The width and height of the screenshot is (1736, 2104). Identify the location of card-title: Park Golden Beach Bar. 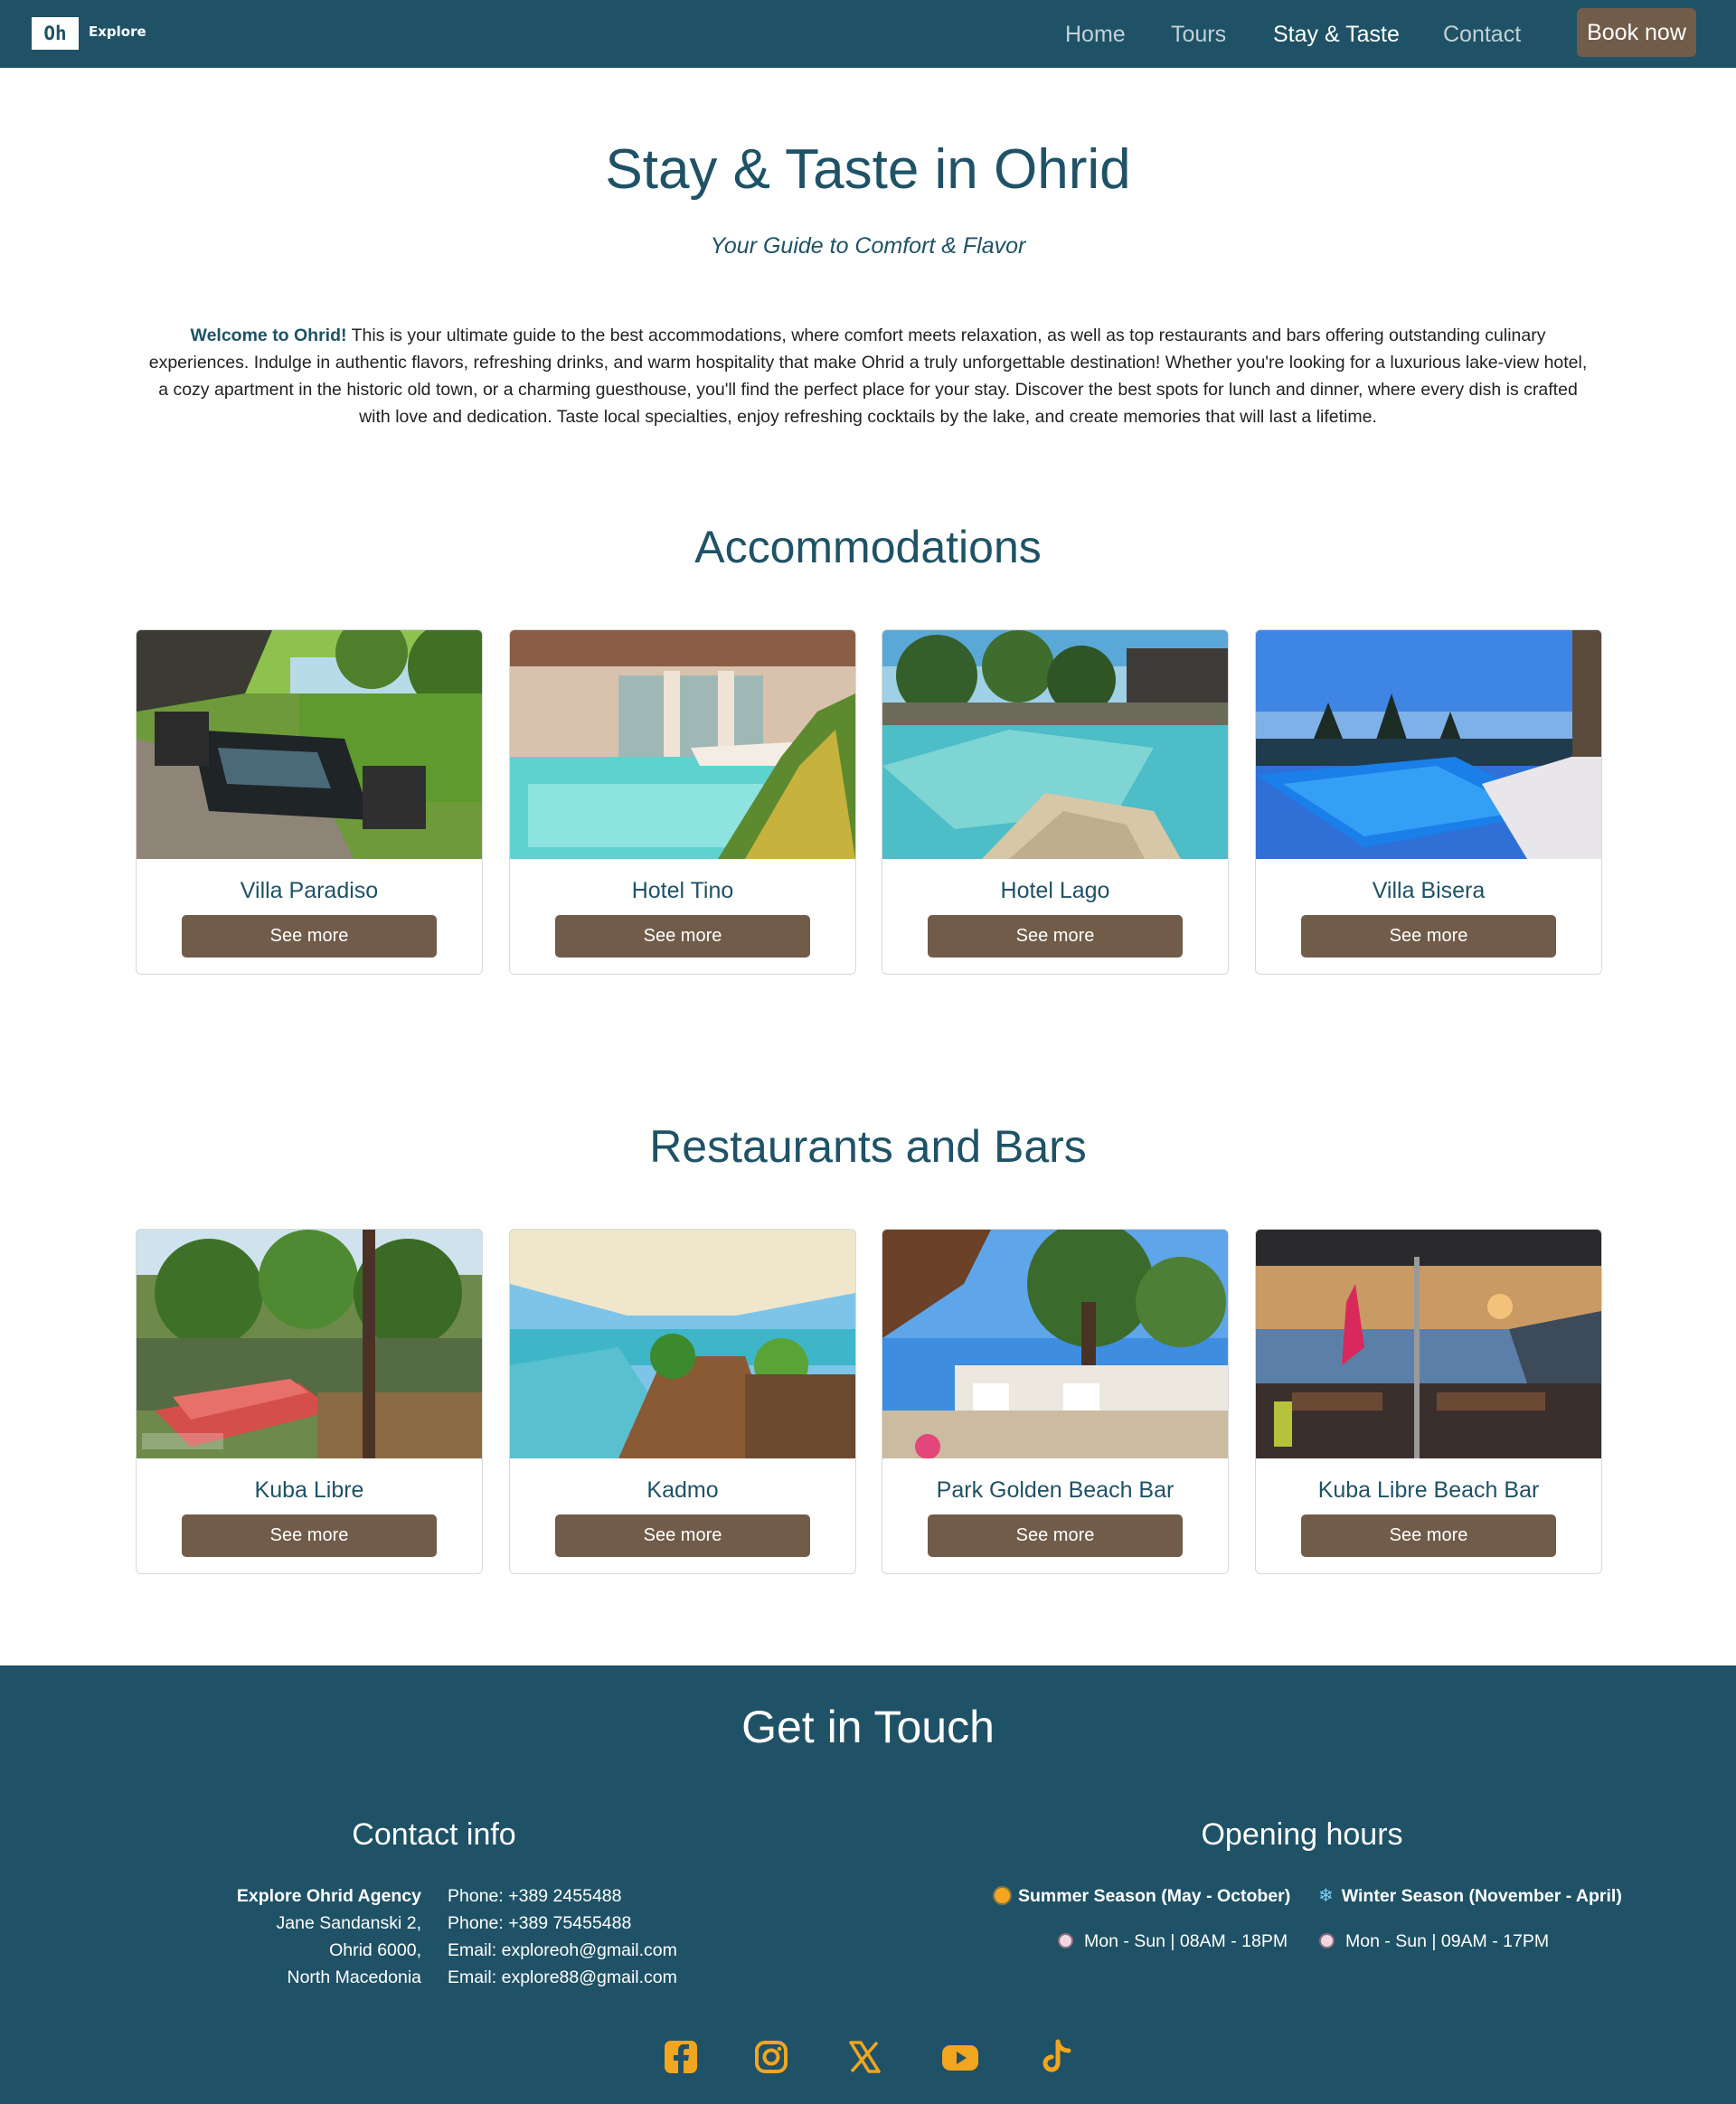
(1055, 1490).